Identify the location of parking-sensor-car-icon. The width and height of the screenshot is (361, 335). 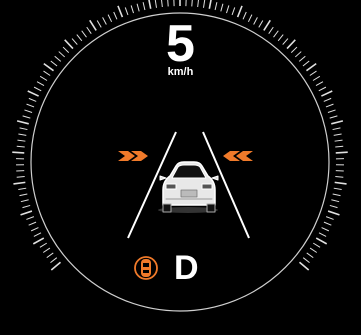
(146, 268).